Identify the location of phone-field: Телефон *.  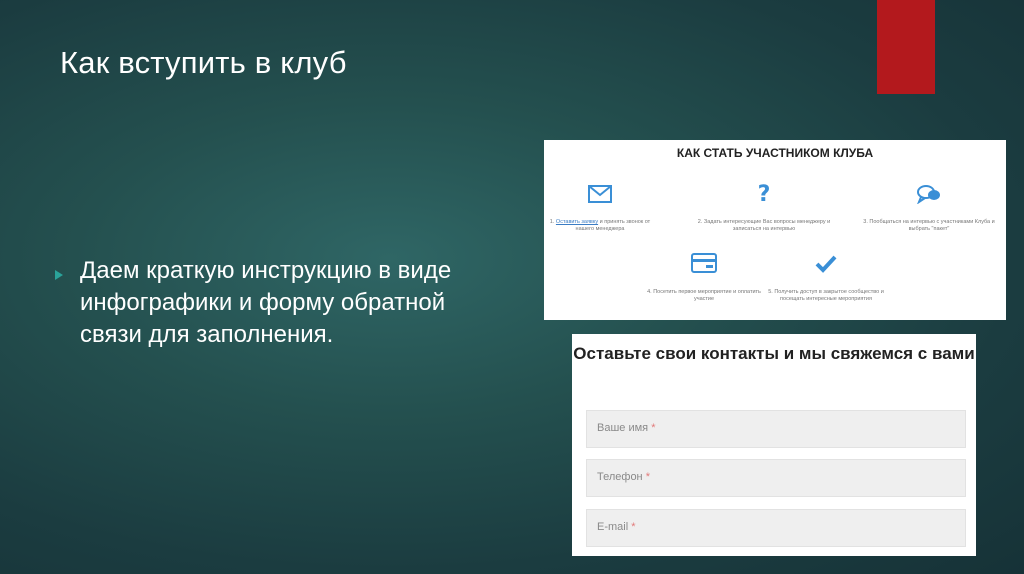
(776, 478).